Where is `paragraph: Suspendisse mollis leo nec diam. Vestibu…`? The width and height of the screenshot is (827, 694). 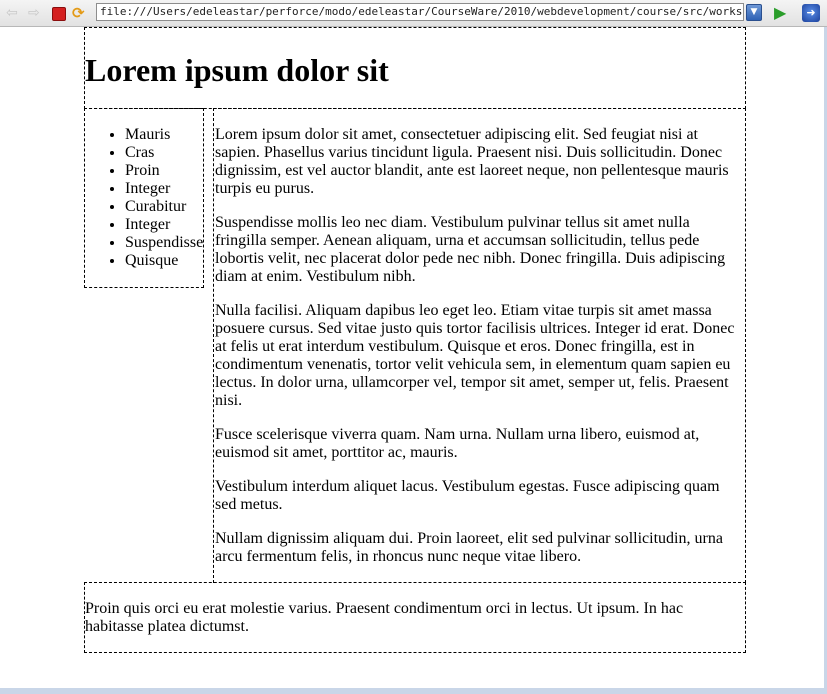
paragraph: Suspendisse mollis leo nec diam. Vestibu… is located at coordinates (470, 249).